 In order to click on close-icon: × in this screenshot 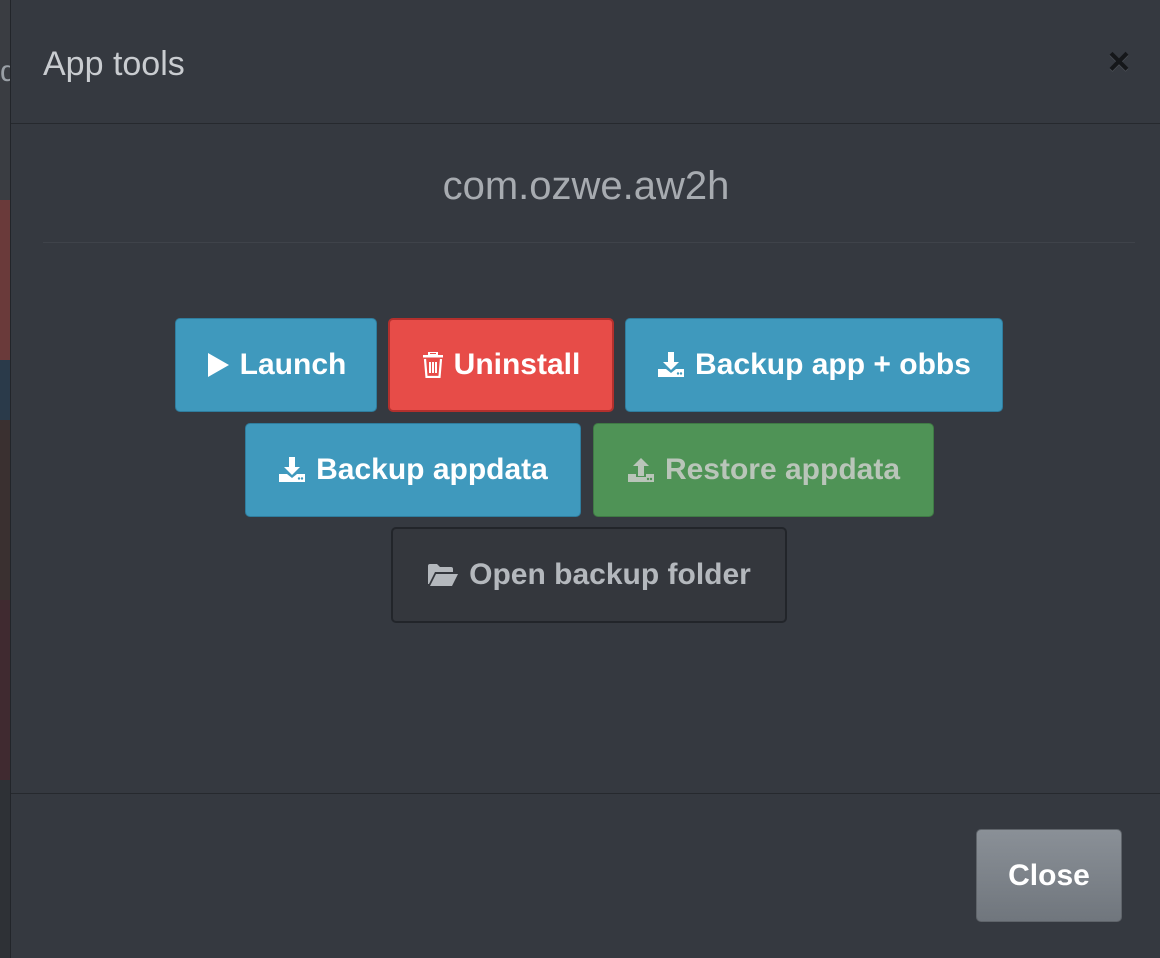, I will do `click(1119, 62)`.